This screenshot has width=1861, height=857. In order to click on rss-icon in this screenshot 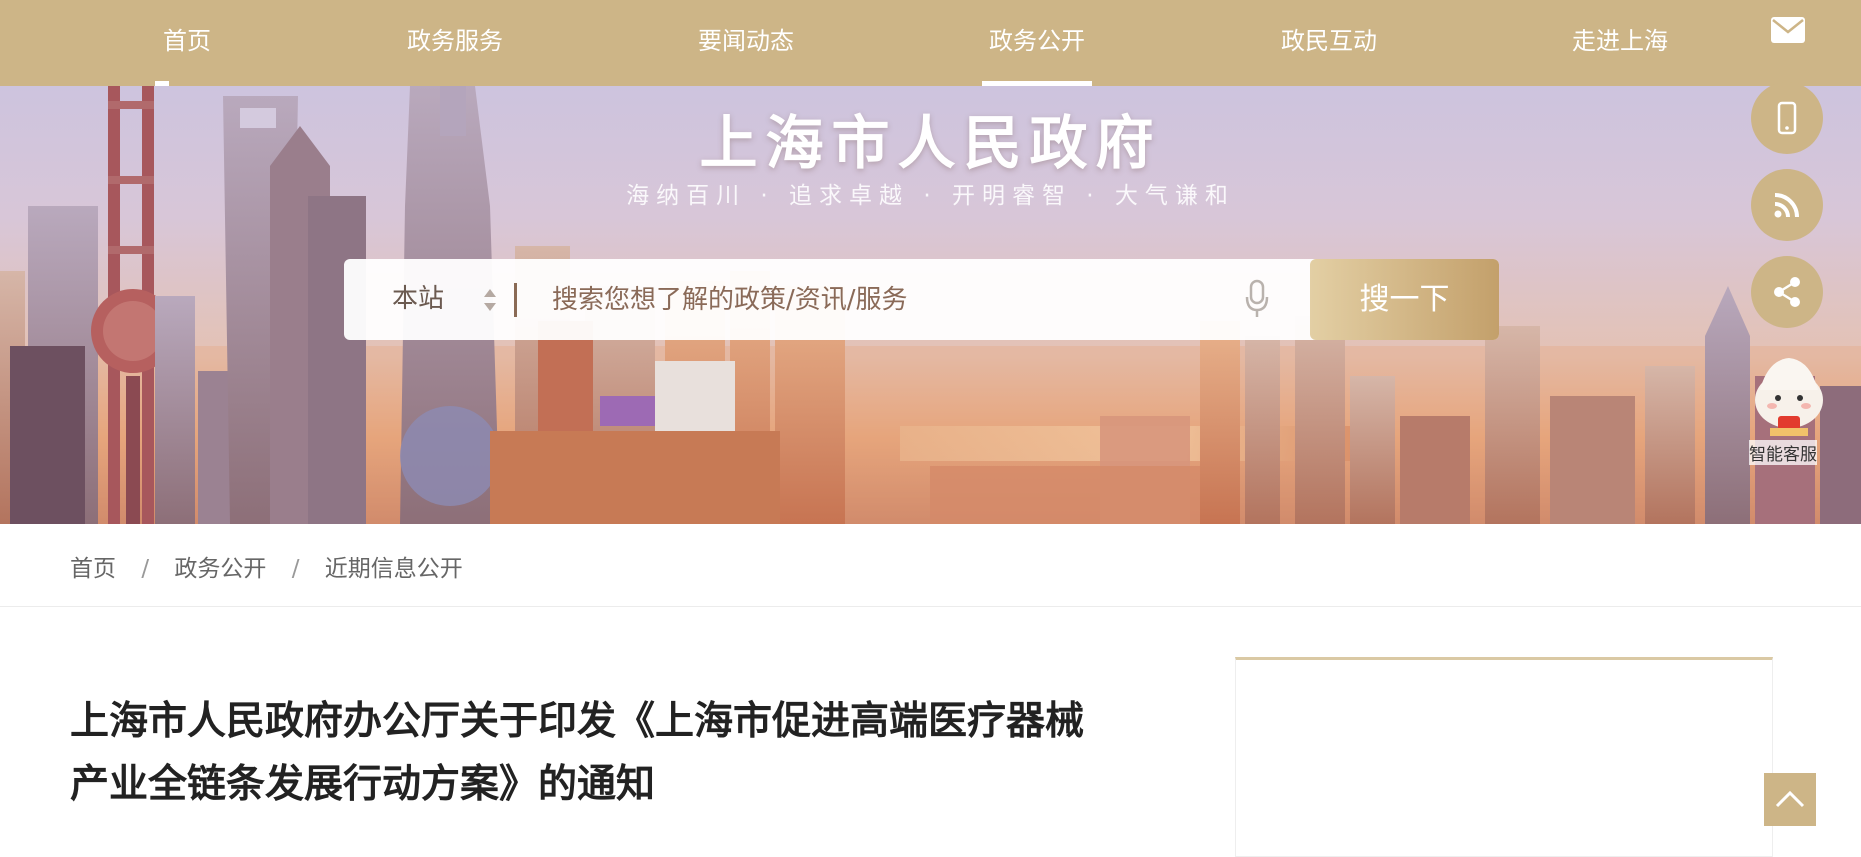, I will do `click(1786, 205)`.